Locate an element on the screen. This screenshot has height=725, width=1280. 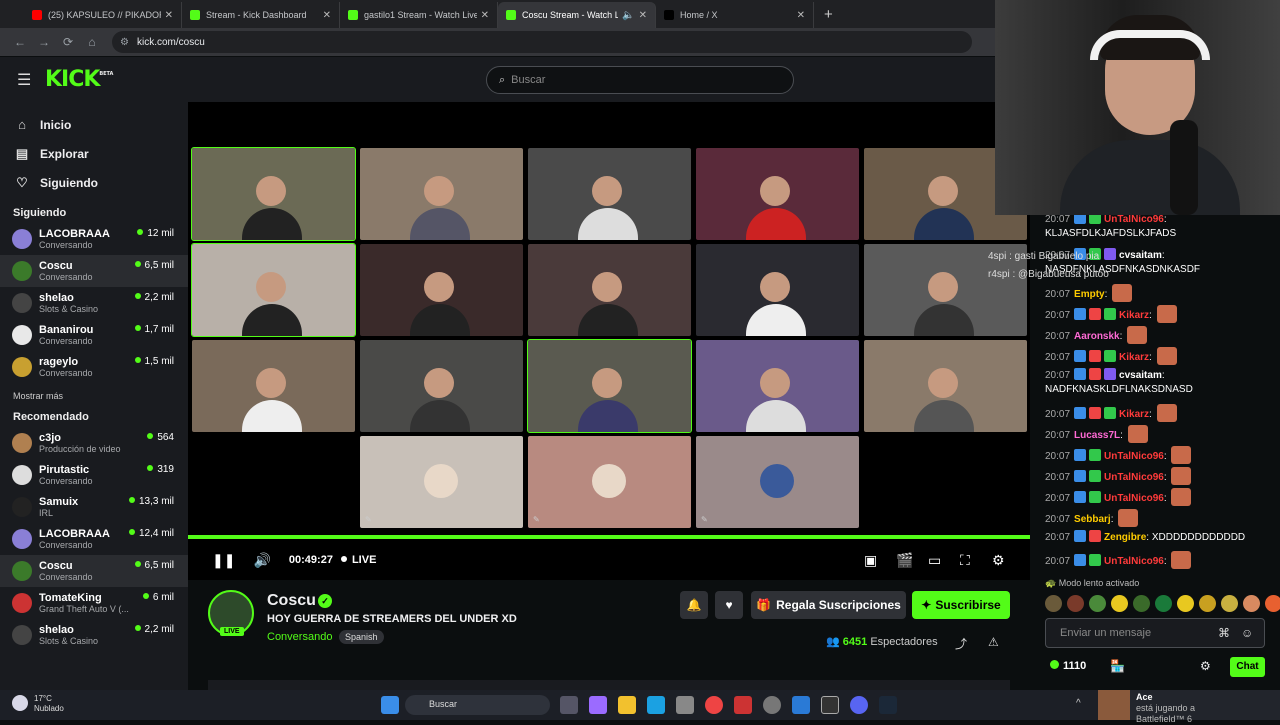
sidebar-channel: rageylo Conversando 1,5 mil is located at coordinates (94, 367).